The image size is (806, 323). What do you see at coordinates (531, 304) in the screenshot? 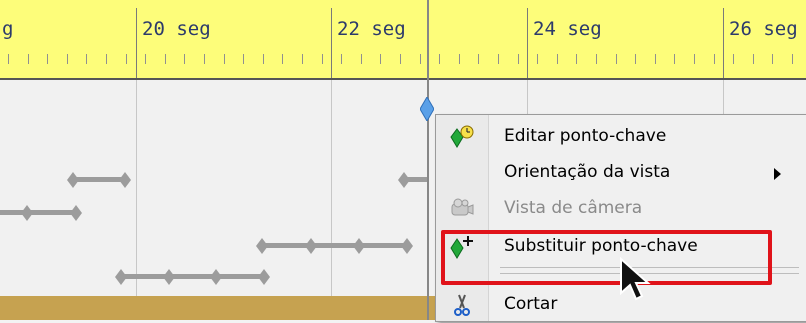
I see `menu-item-label: Cortar` at bounding box center [531, 304].